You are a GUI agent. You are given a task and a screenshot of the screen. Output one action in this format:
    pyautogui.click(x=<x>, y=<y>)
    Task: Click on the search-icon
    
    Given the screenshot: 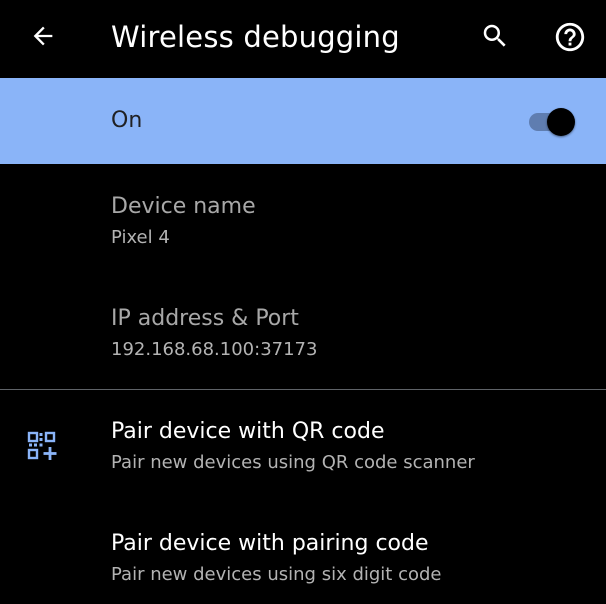 What is the action you would take?
    pyautogui.click(x=494, y=35)
    